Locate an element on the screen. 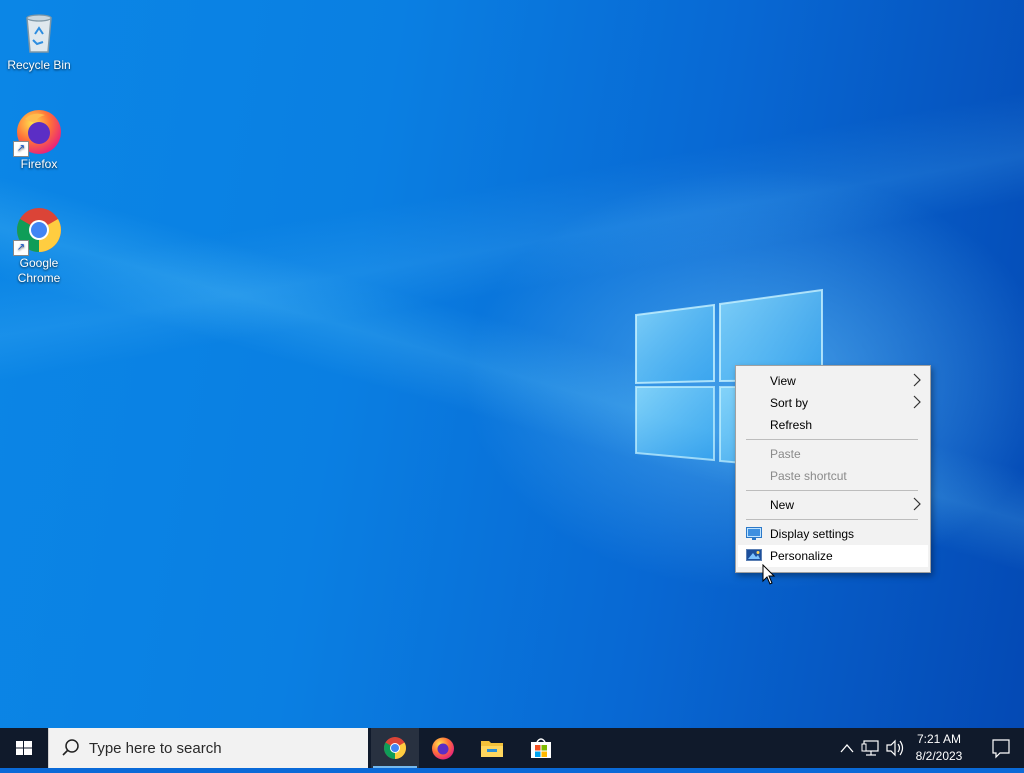  menu-item-paste: Paste is located at coordinates (833, 454).